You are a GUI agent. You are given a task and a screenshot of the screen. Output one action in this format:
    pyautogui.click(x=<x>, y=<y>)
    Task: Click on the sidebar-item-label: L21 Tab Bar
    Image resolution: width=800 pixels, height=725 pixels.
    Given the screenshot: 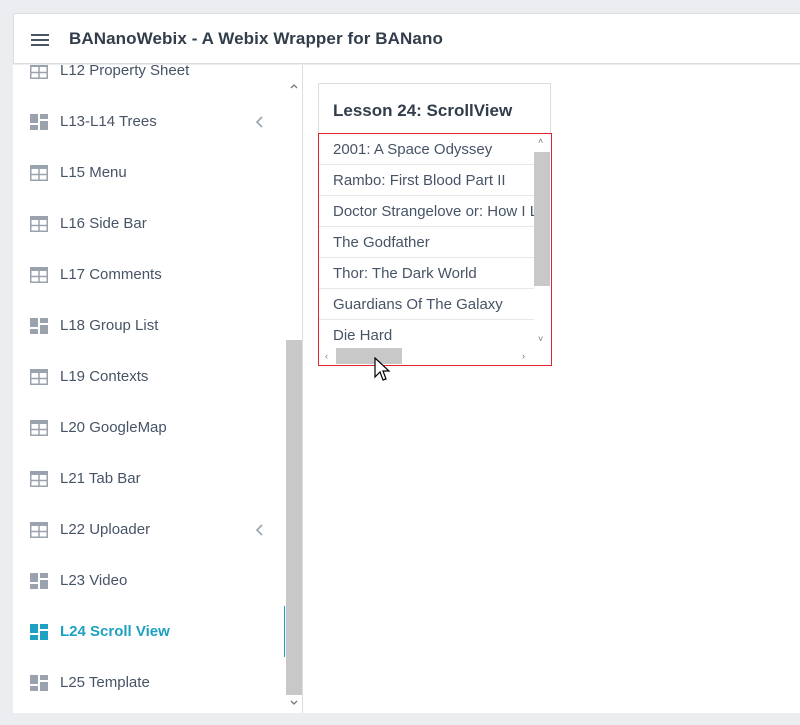 What is the action you would take?
    pyautogui.click(x=100, y=478)
    